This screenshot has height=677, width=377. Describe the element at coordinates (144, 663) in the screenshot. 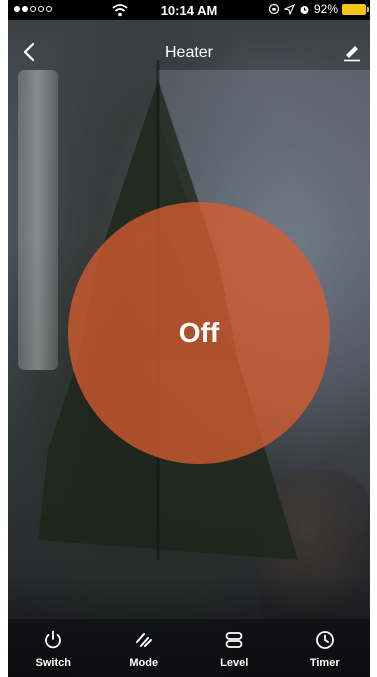

I see `mode-label: Mode` at that location.